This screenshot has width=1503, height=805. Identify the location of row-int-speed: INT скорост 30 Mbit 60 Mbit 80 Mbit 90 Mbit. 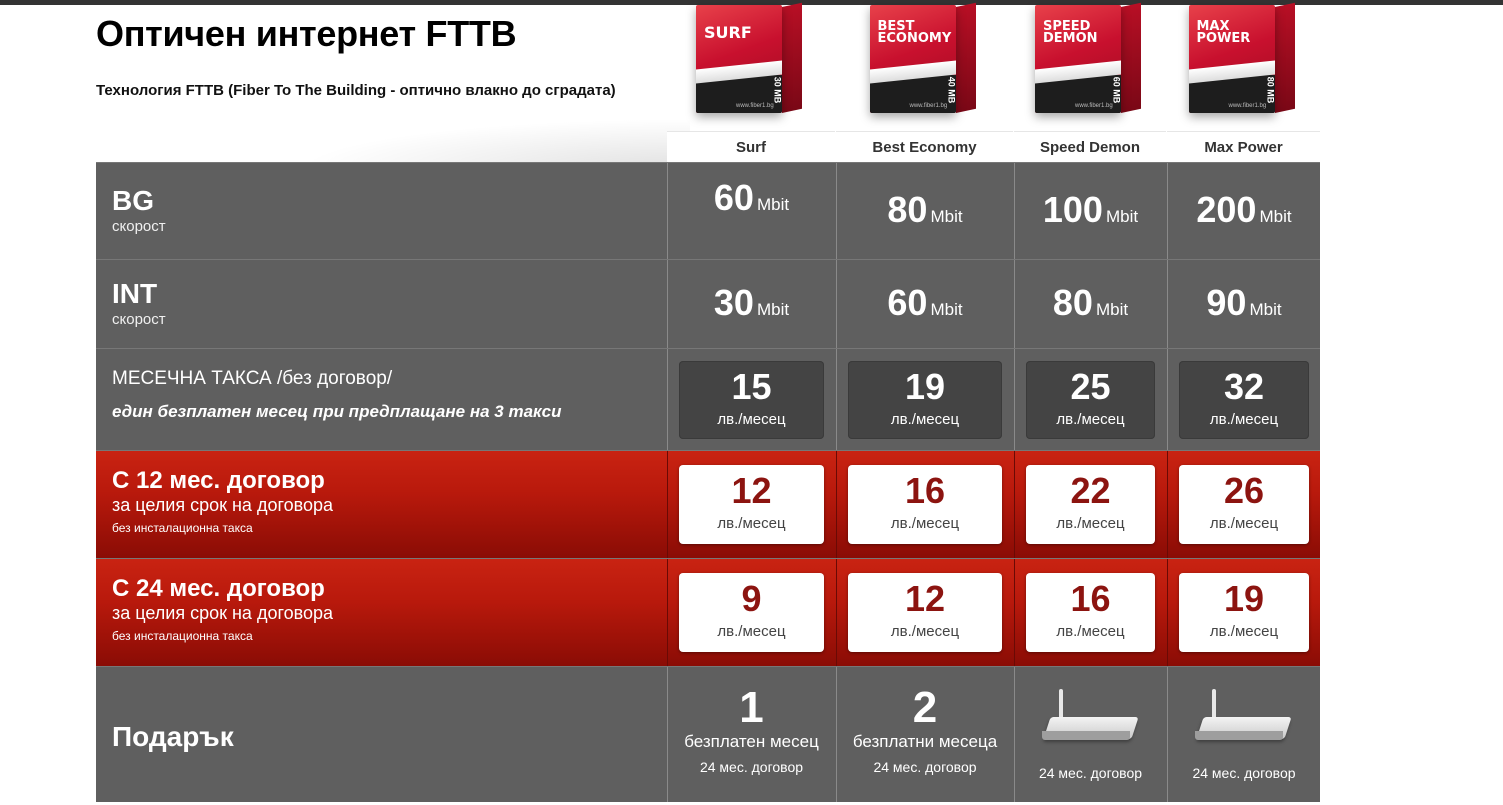
(708, 303).